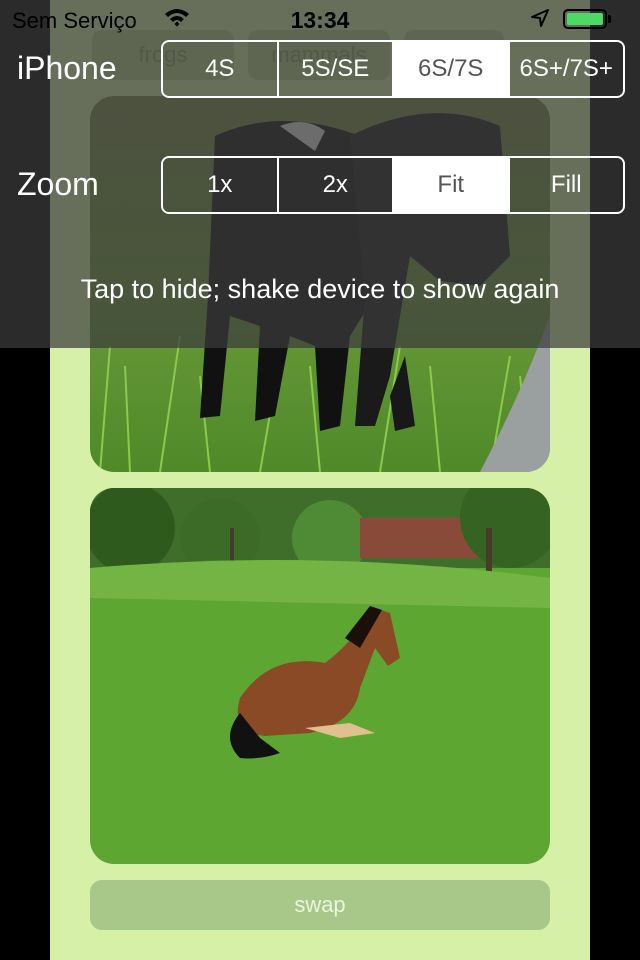 This screenshot has height=960, width=640. I want to click on hint-text: Tap to hide; shake device to show again, so click(320, 289).